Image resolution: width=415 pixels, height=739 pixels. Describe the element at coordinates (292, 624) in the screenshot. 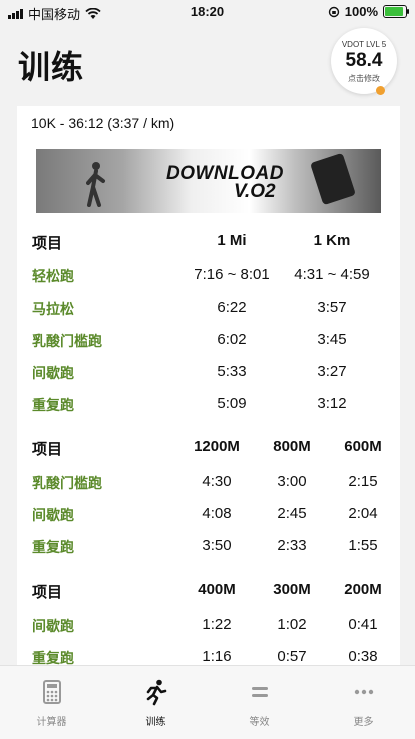

I see `row-value: 1:02` at that location.